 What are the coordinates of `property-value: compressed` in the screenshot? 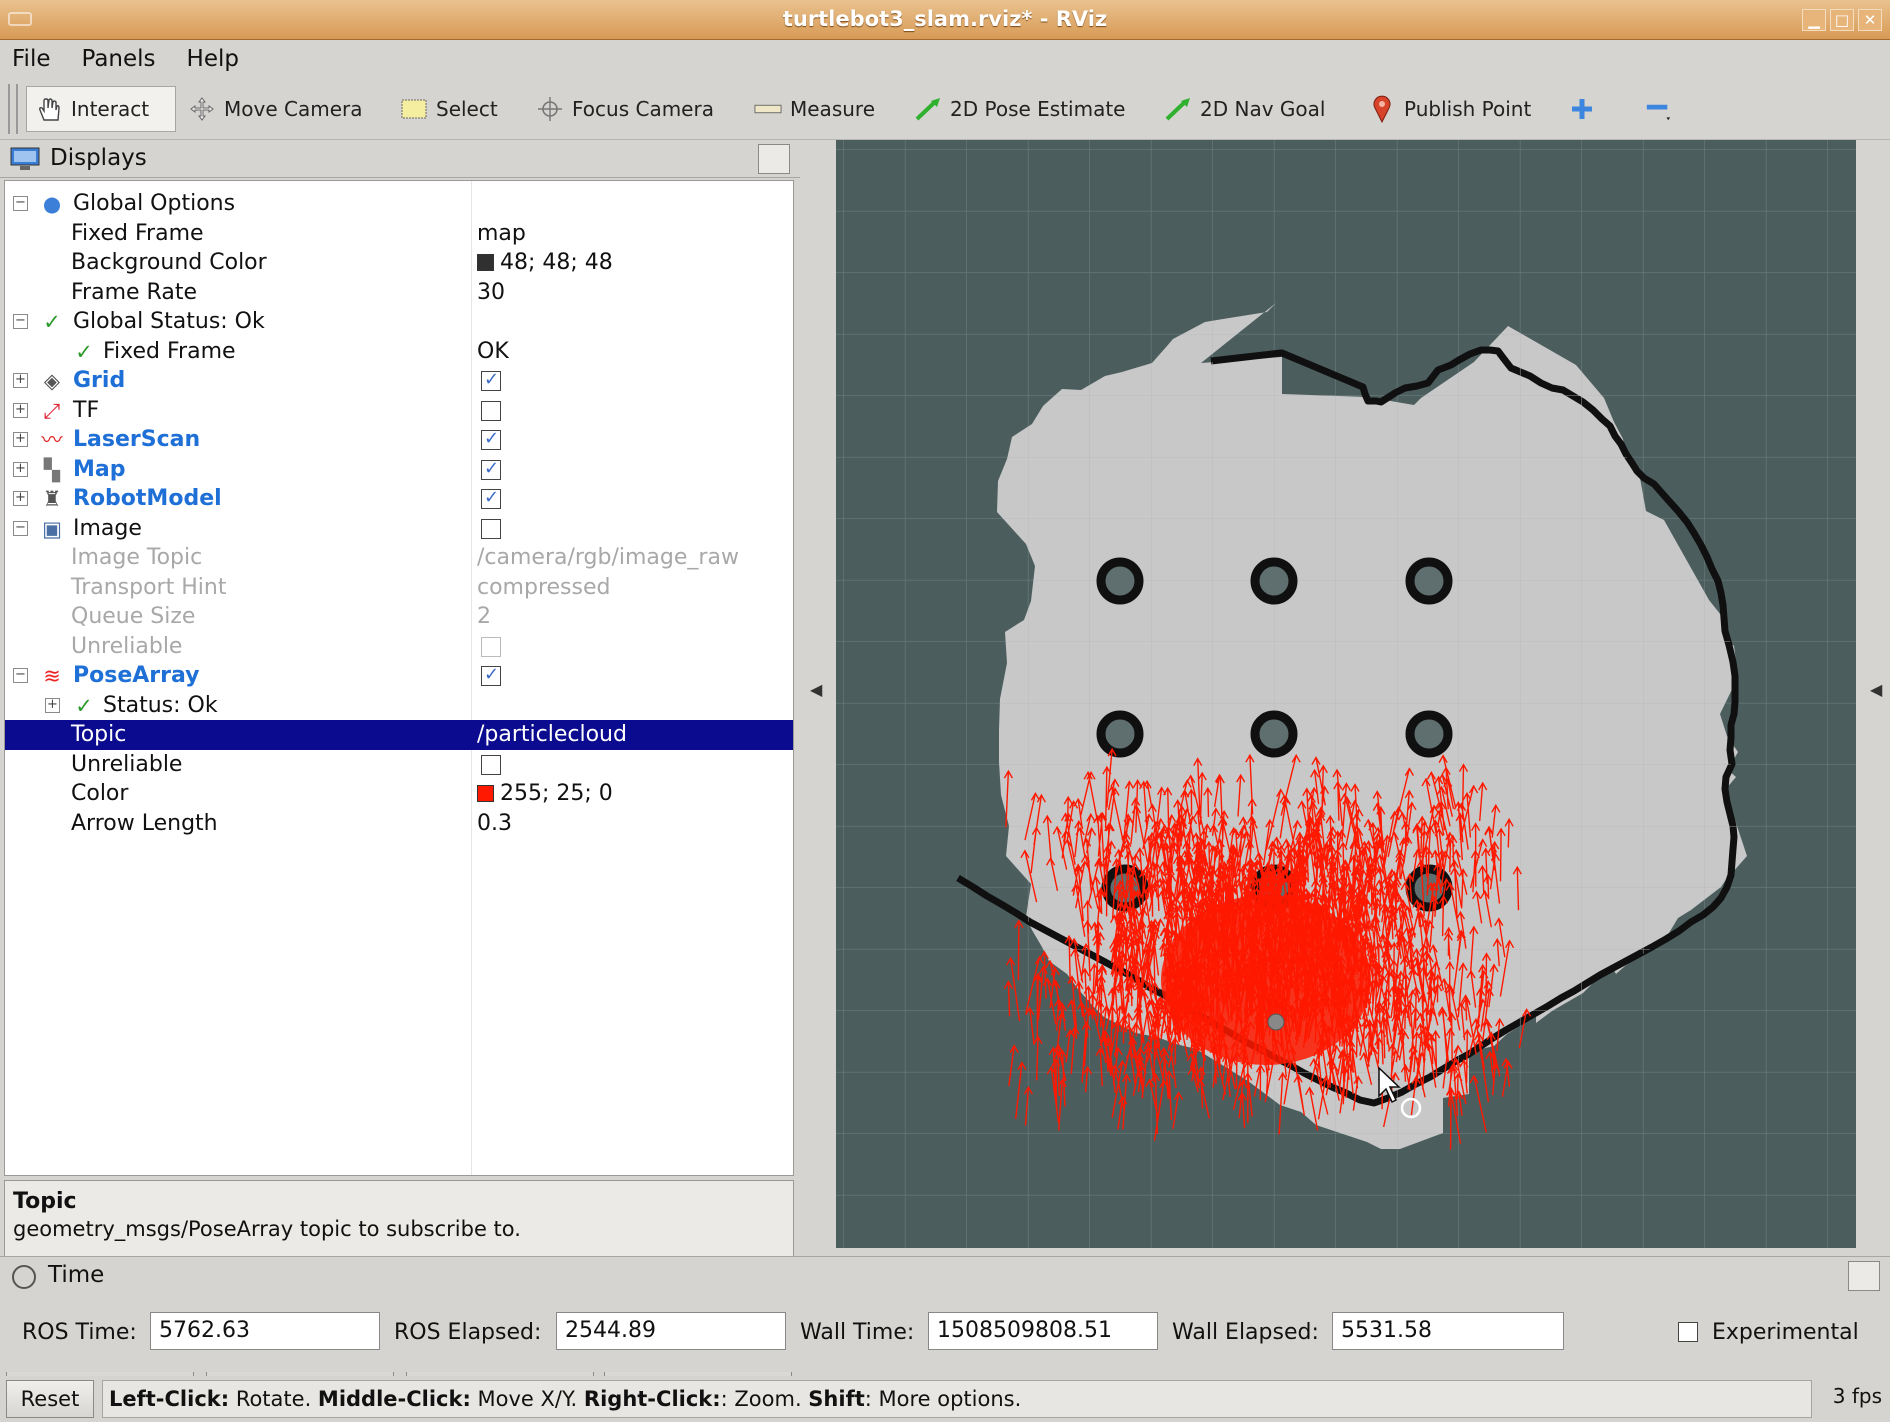 It's located at (543, 587).